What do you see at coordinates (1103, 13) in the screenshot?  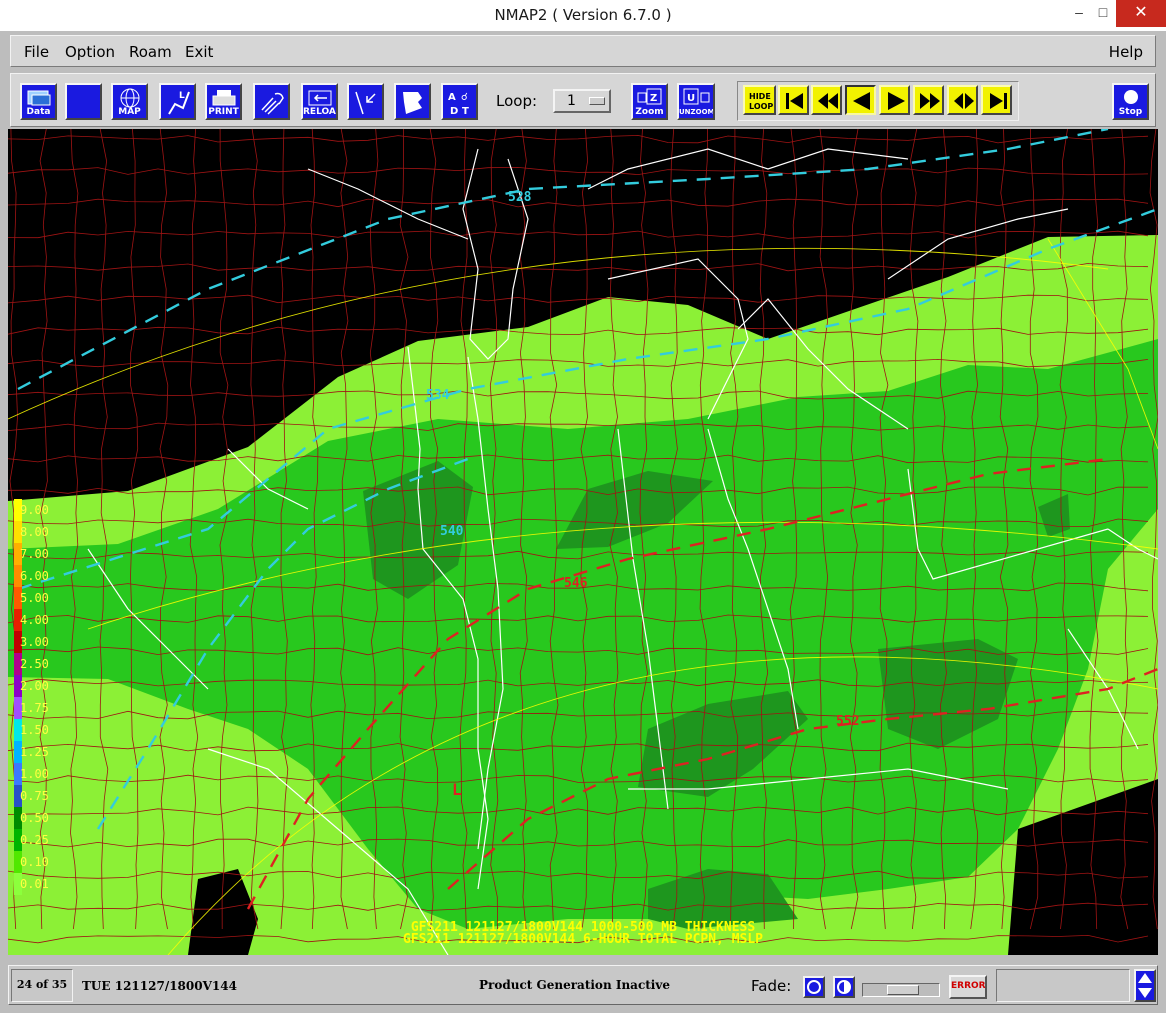 I see `maximize-button: □` at bounding box center [1103, 13].